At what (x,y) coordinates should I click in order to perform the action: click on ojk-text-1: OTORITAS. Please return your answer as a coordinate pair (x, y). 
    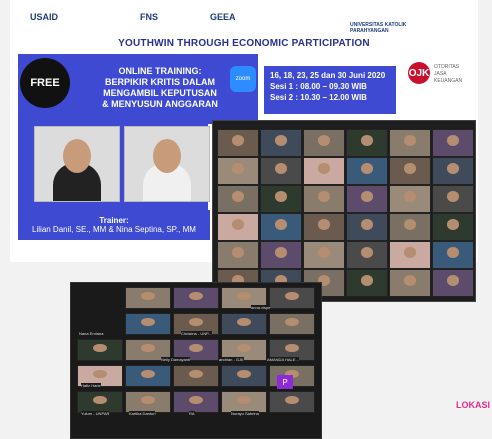
    Looking at the image, I should click on (447, 67).